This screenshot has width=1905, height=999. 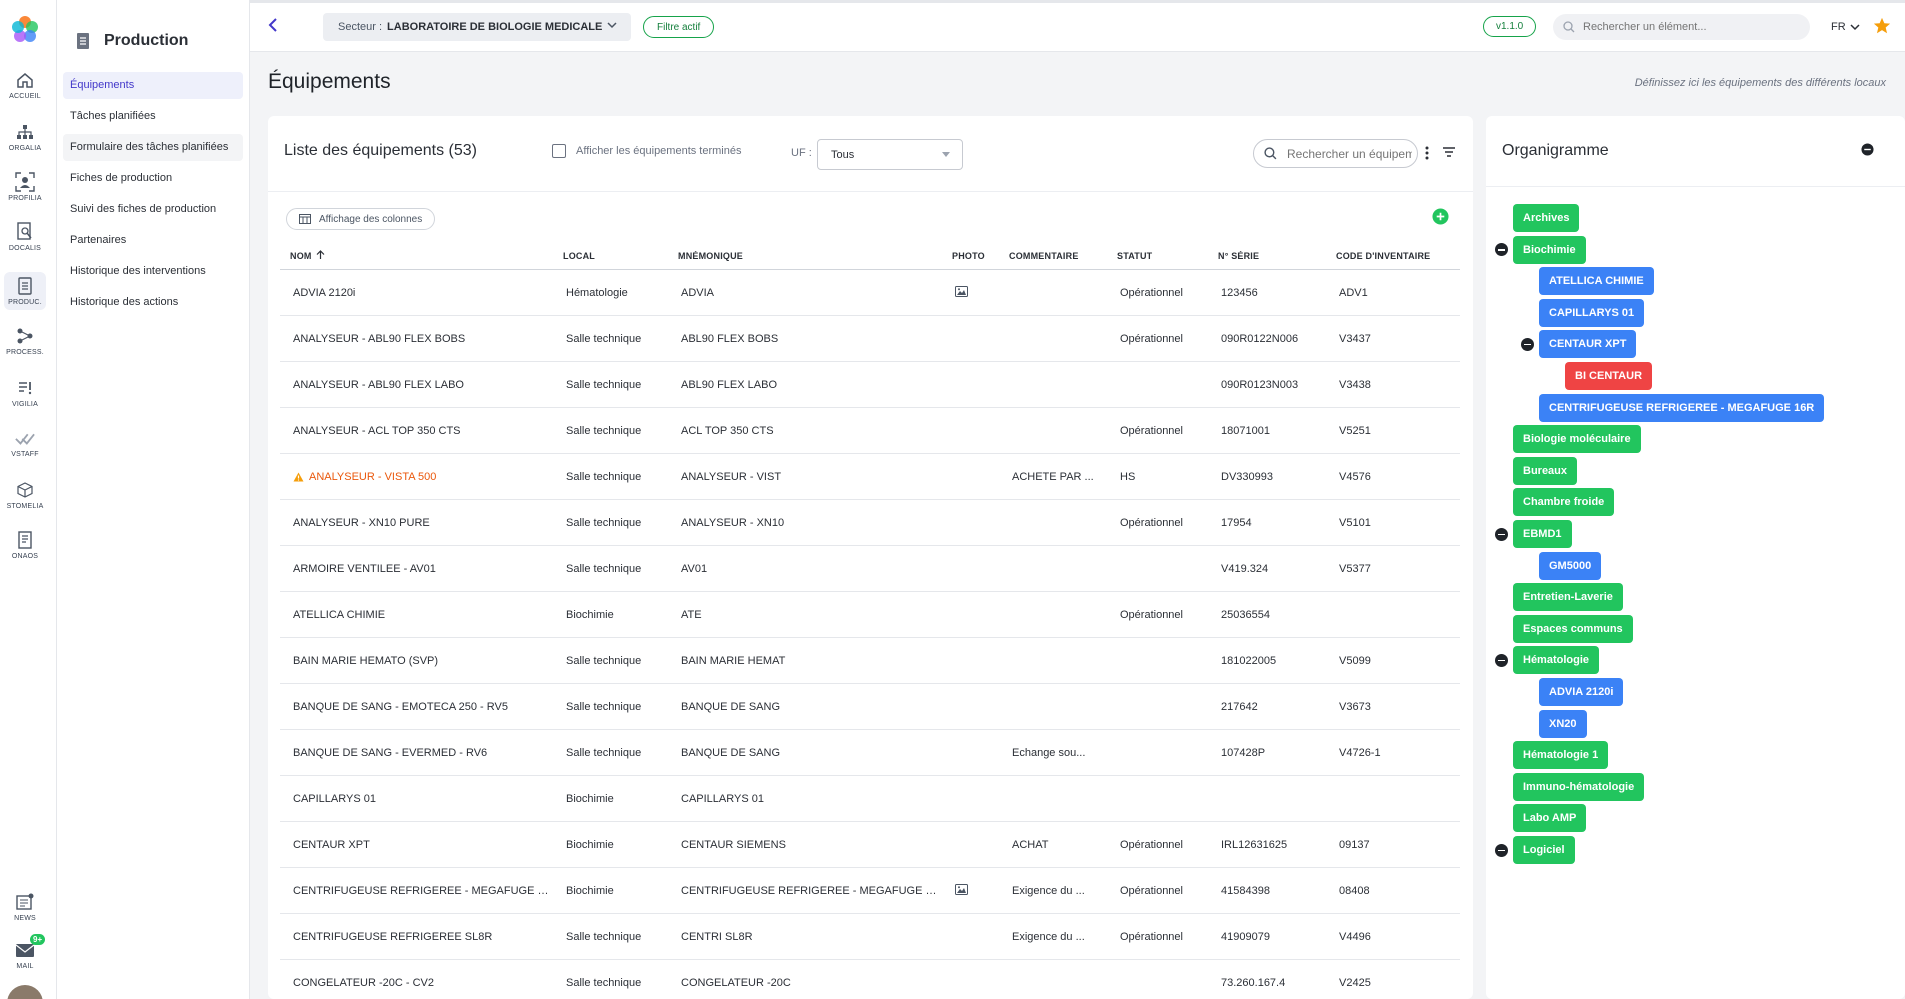 I want to click on avatar, so click(x=25, y=992).